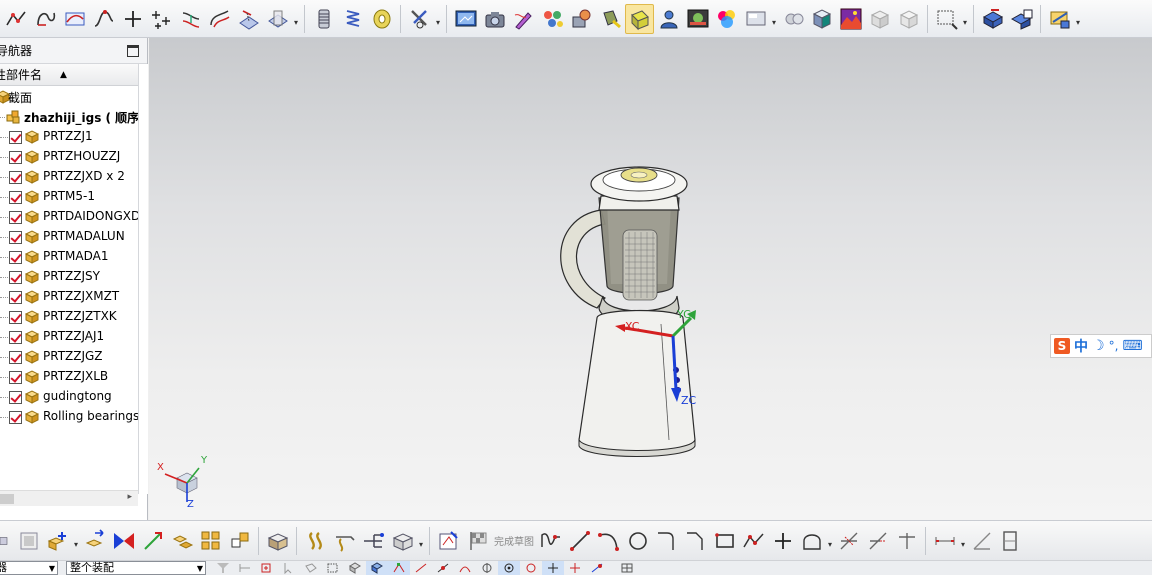  Describe the element at coordinates (69, 317) in the screenshot. I see `tree-row-part: PRTZZJZTXK` at that location.